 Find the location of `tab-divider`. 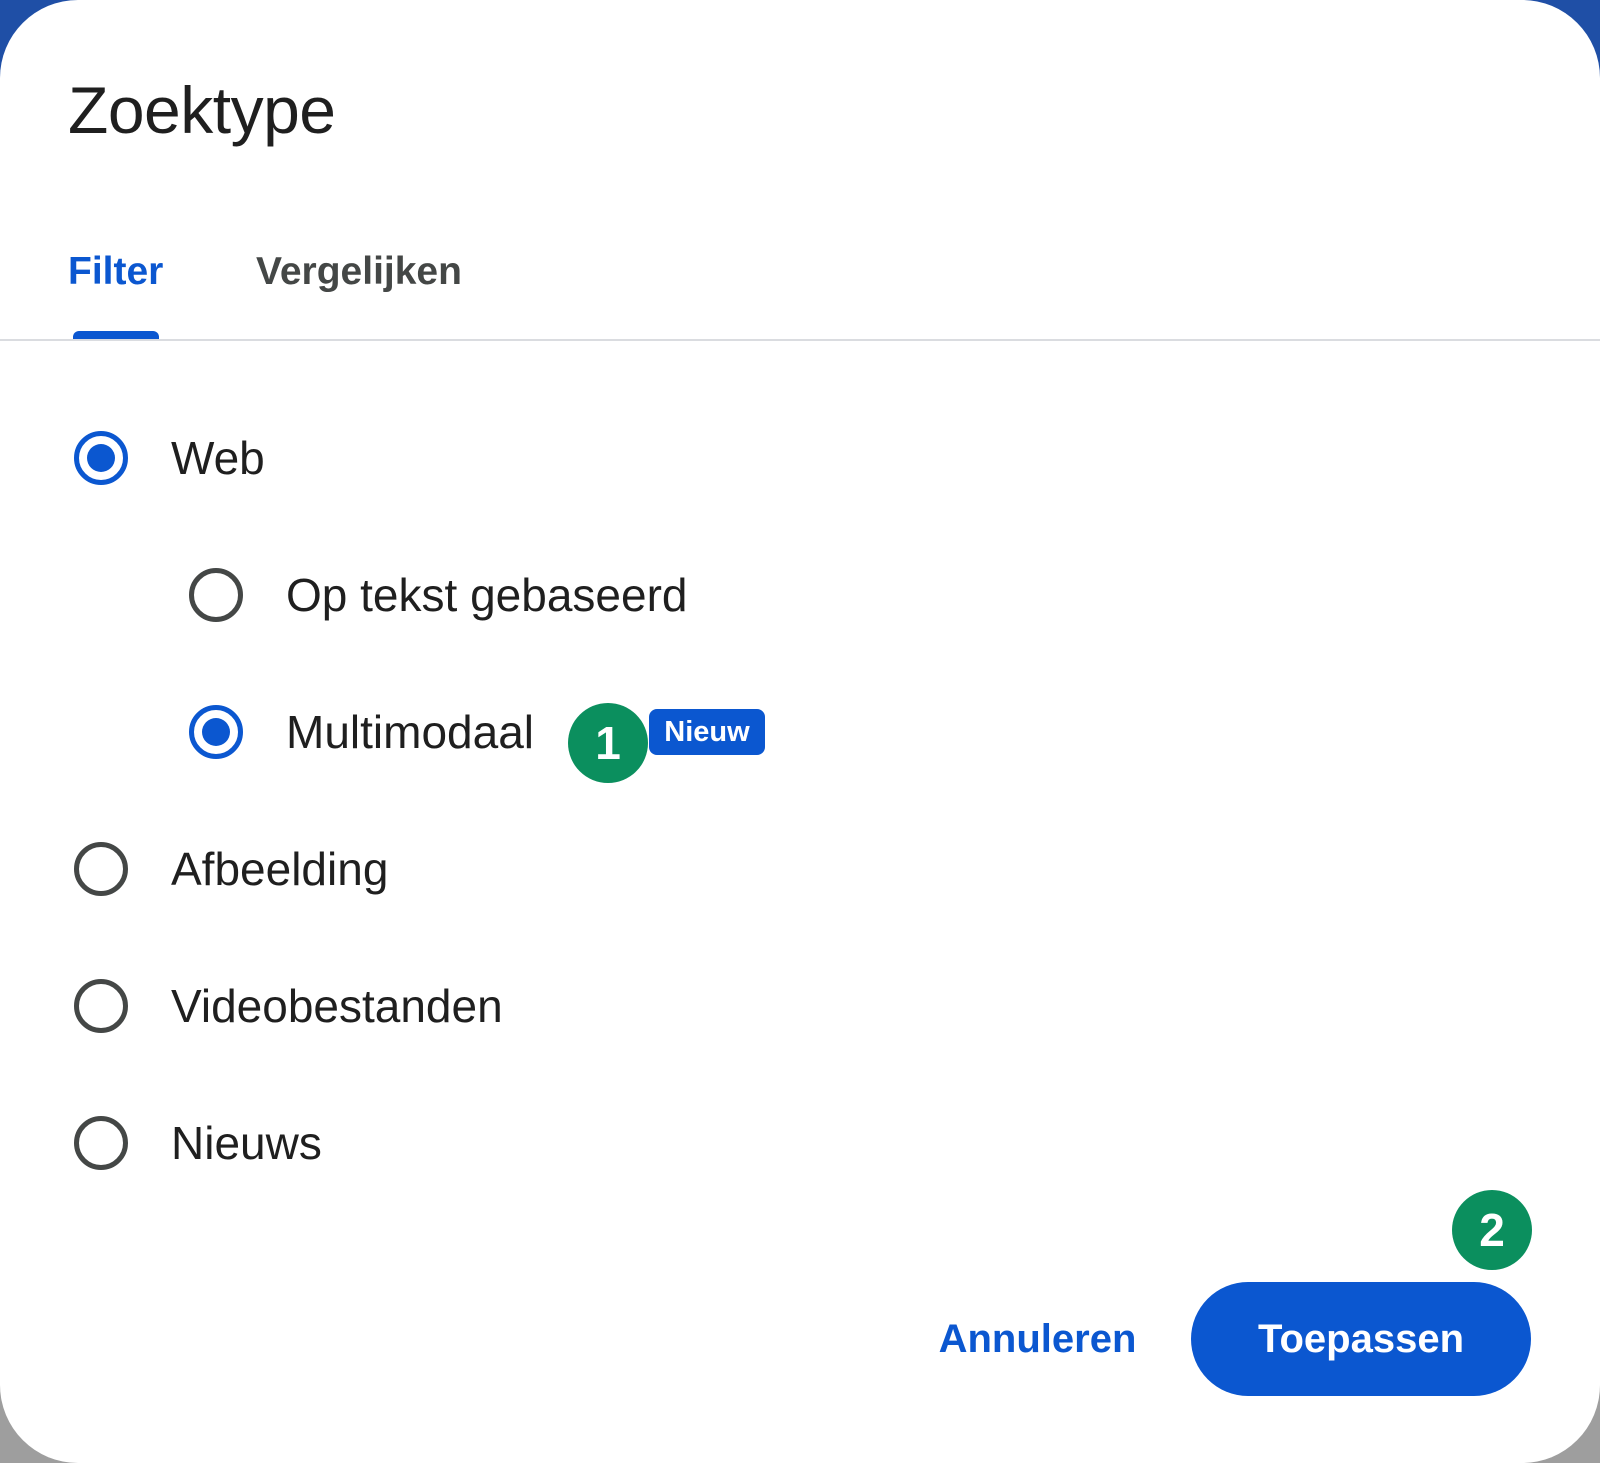

tab-divider is located at coordinates (800, 340).